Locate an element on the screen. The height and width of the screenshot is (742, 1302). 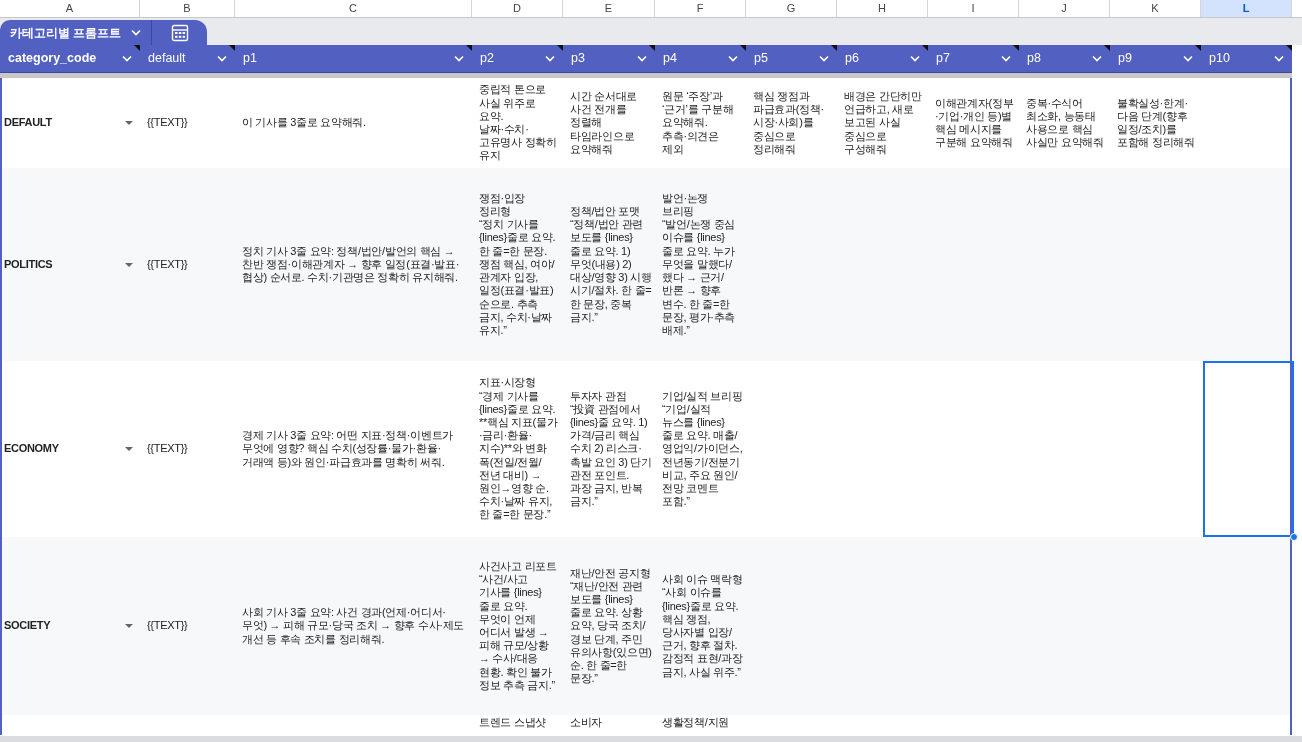
cell-text: 트렌드 스냅샷 is located at coordinates (512, 723).